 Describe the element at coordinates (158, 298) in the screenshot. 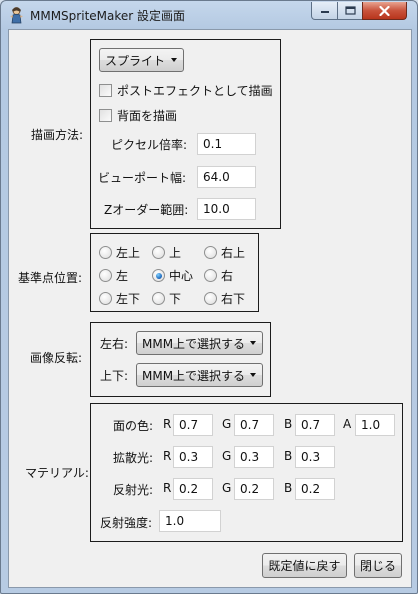

I see `anchor-radio-bottom` at that location.